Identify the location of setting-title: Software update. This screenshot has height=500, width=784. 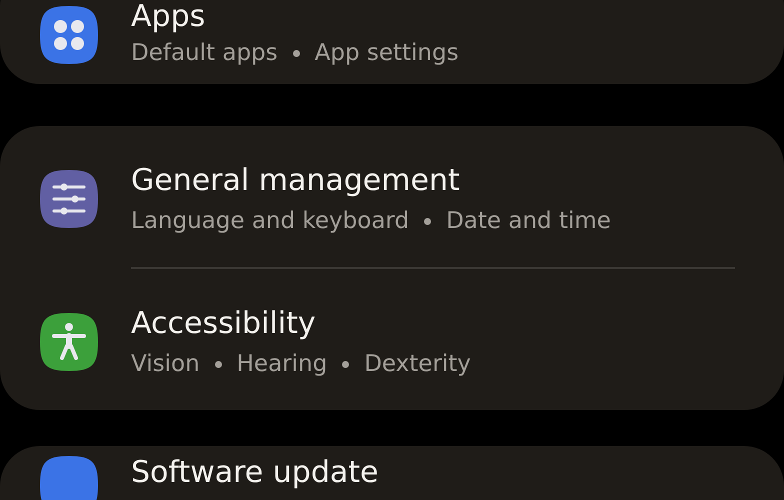
(254, 473).